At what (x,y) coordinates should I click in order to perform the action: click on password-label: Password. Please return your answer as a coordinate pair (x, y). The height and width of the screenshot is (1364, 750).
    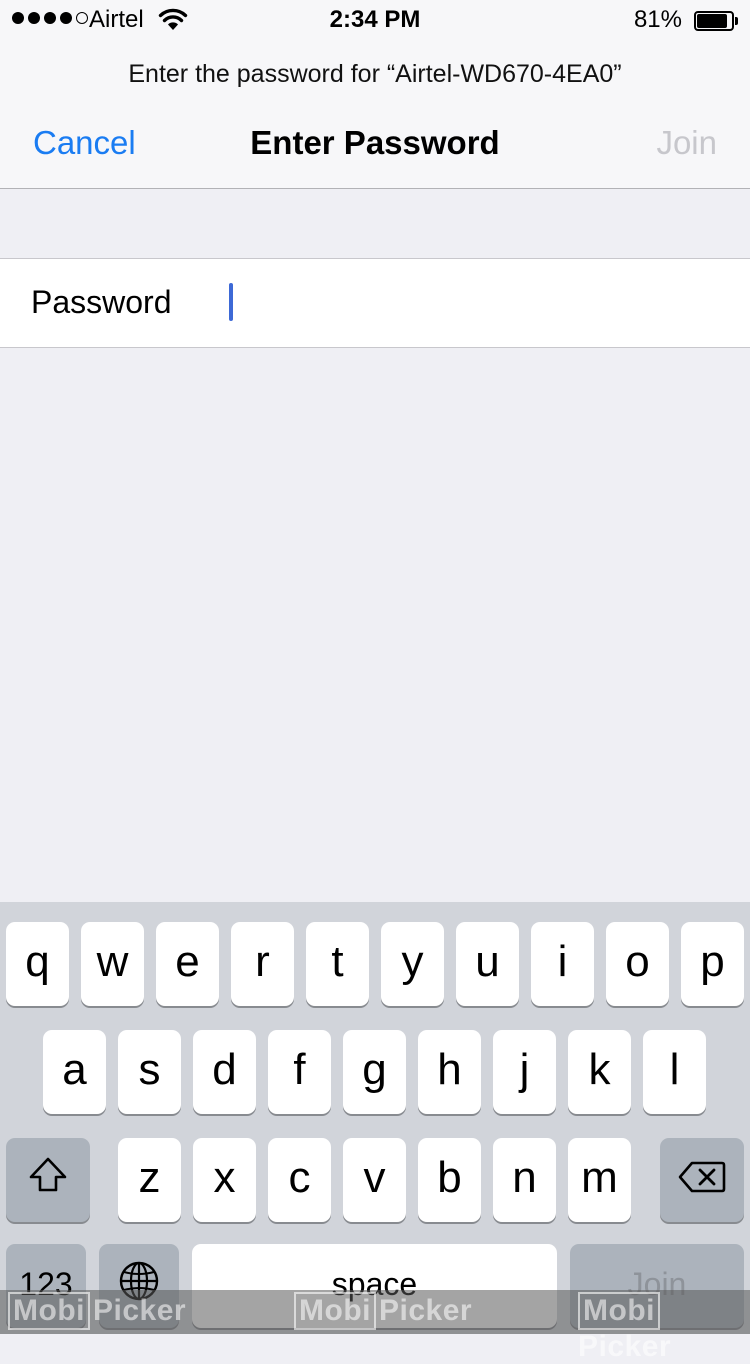
    Looking at the image, I should click on (101, 302).